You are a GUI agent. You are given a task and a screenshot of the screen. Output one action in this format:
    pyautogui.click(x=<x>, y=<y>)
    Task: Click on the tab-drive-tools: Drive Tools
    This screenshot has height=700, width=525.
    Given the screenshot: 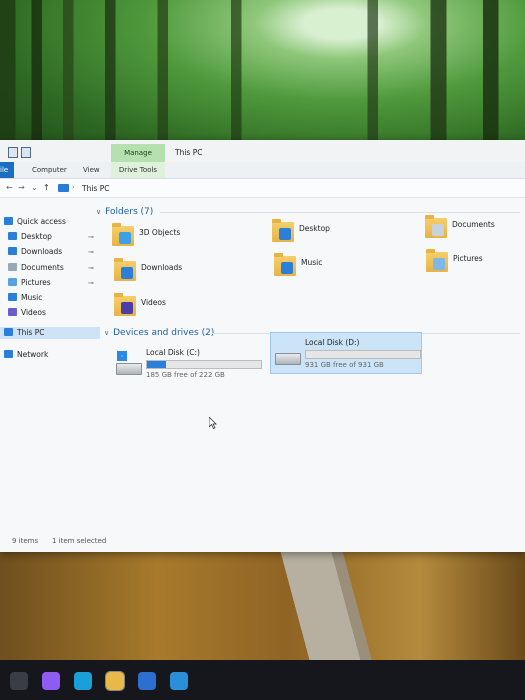 What is the action you would take?
    pyautogui.click(x=138, y=170)
    